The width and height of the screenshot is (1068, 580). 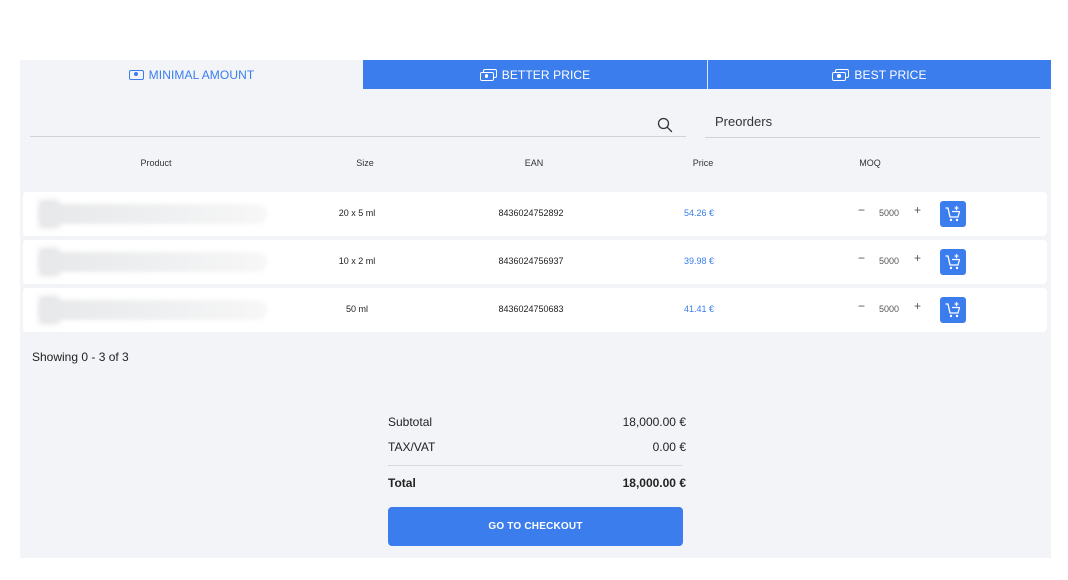 I want to click on ean-cell: 8436024750683, so click(x=531, y=309).